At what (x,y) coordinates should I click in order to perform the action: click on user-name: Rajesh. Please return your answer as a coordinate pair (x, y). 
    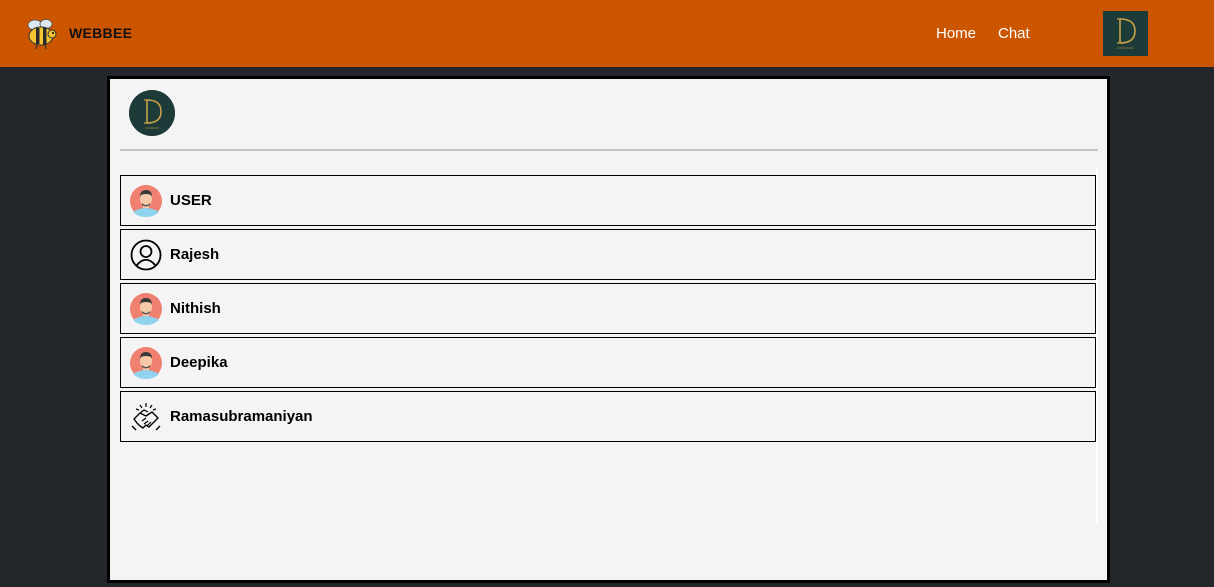
    Looking at the image, I should click on (195, 254).